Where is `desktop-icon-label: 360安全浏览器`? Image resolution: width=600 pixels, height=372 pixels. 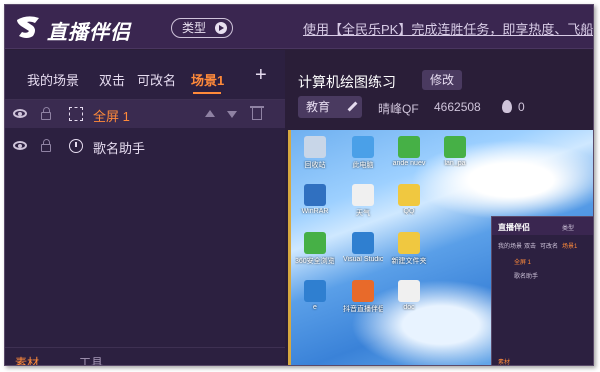
desktop-icon-label: 360安全浏览器 is located at coordinates (315, 261).